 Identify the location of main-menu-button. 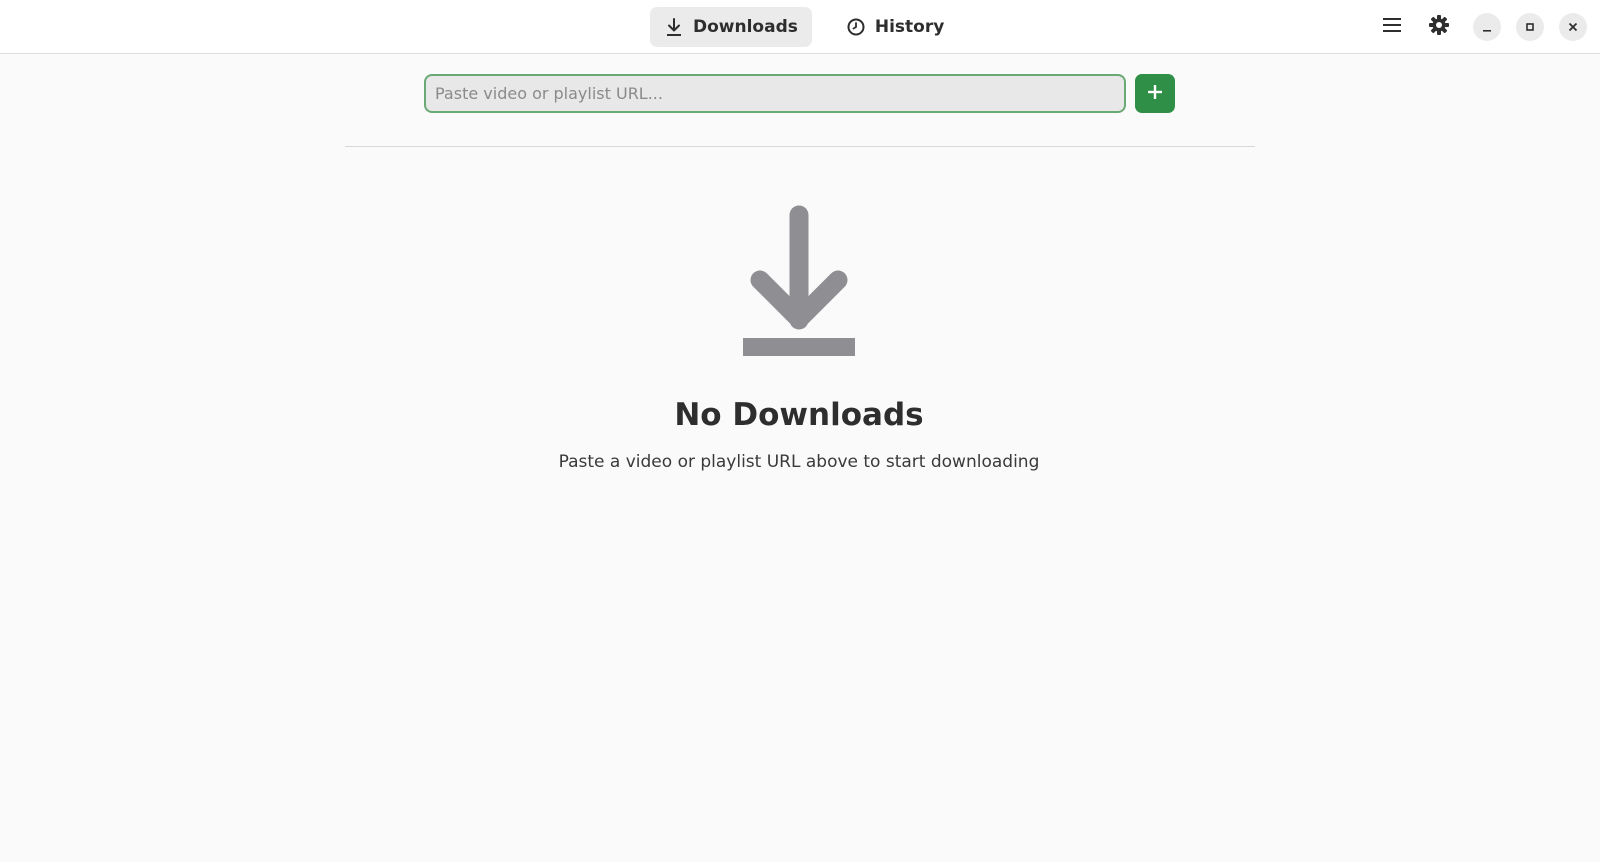
(1392, 27).